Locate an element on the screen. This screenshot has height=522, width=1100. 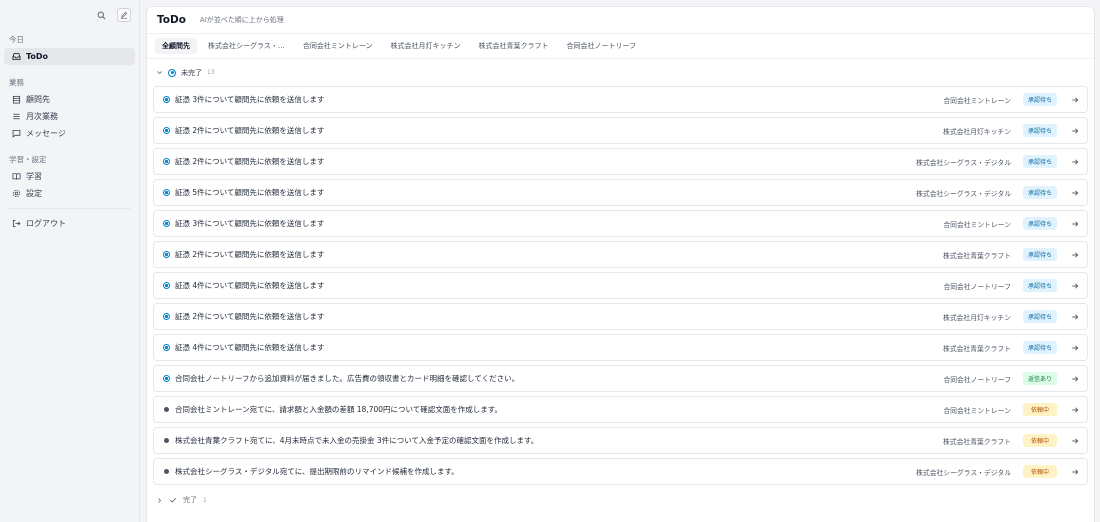
todo-client: 株式会社青葉クラフト is located at coordinates (977, 441).